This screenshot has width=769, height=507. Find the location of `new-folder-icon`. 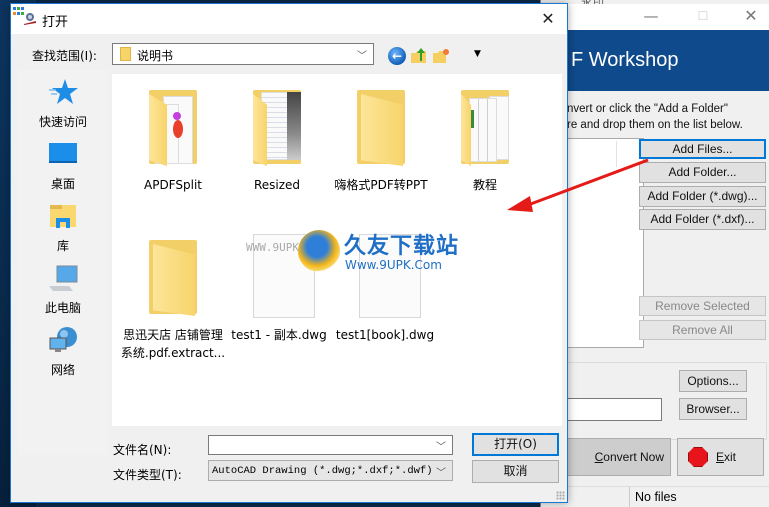

new-folder-icon is located at coordinates (441, 56).